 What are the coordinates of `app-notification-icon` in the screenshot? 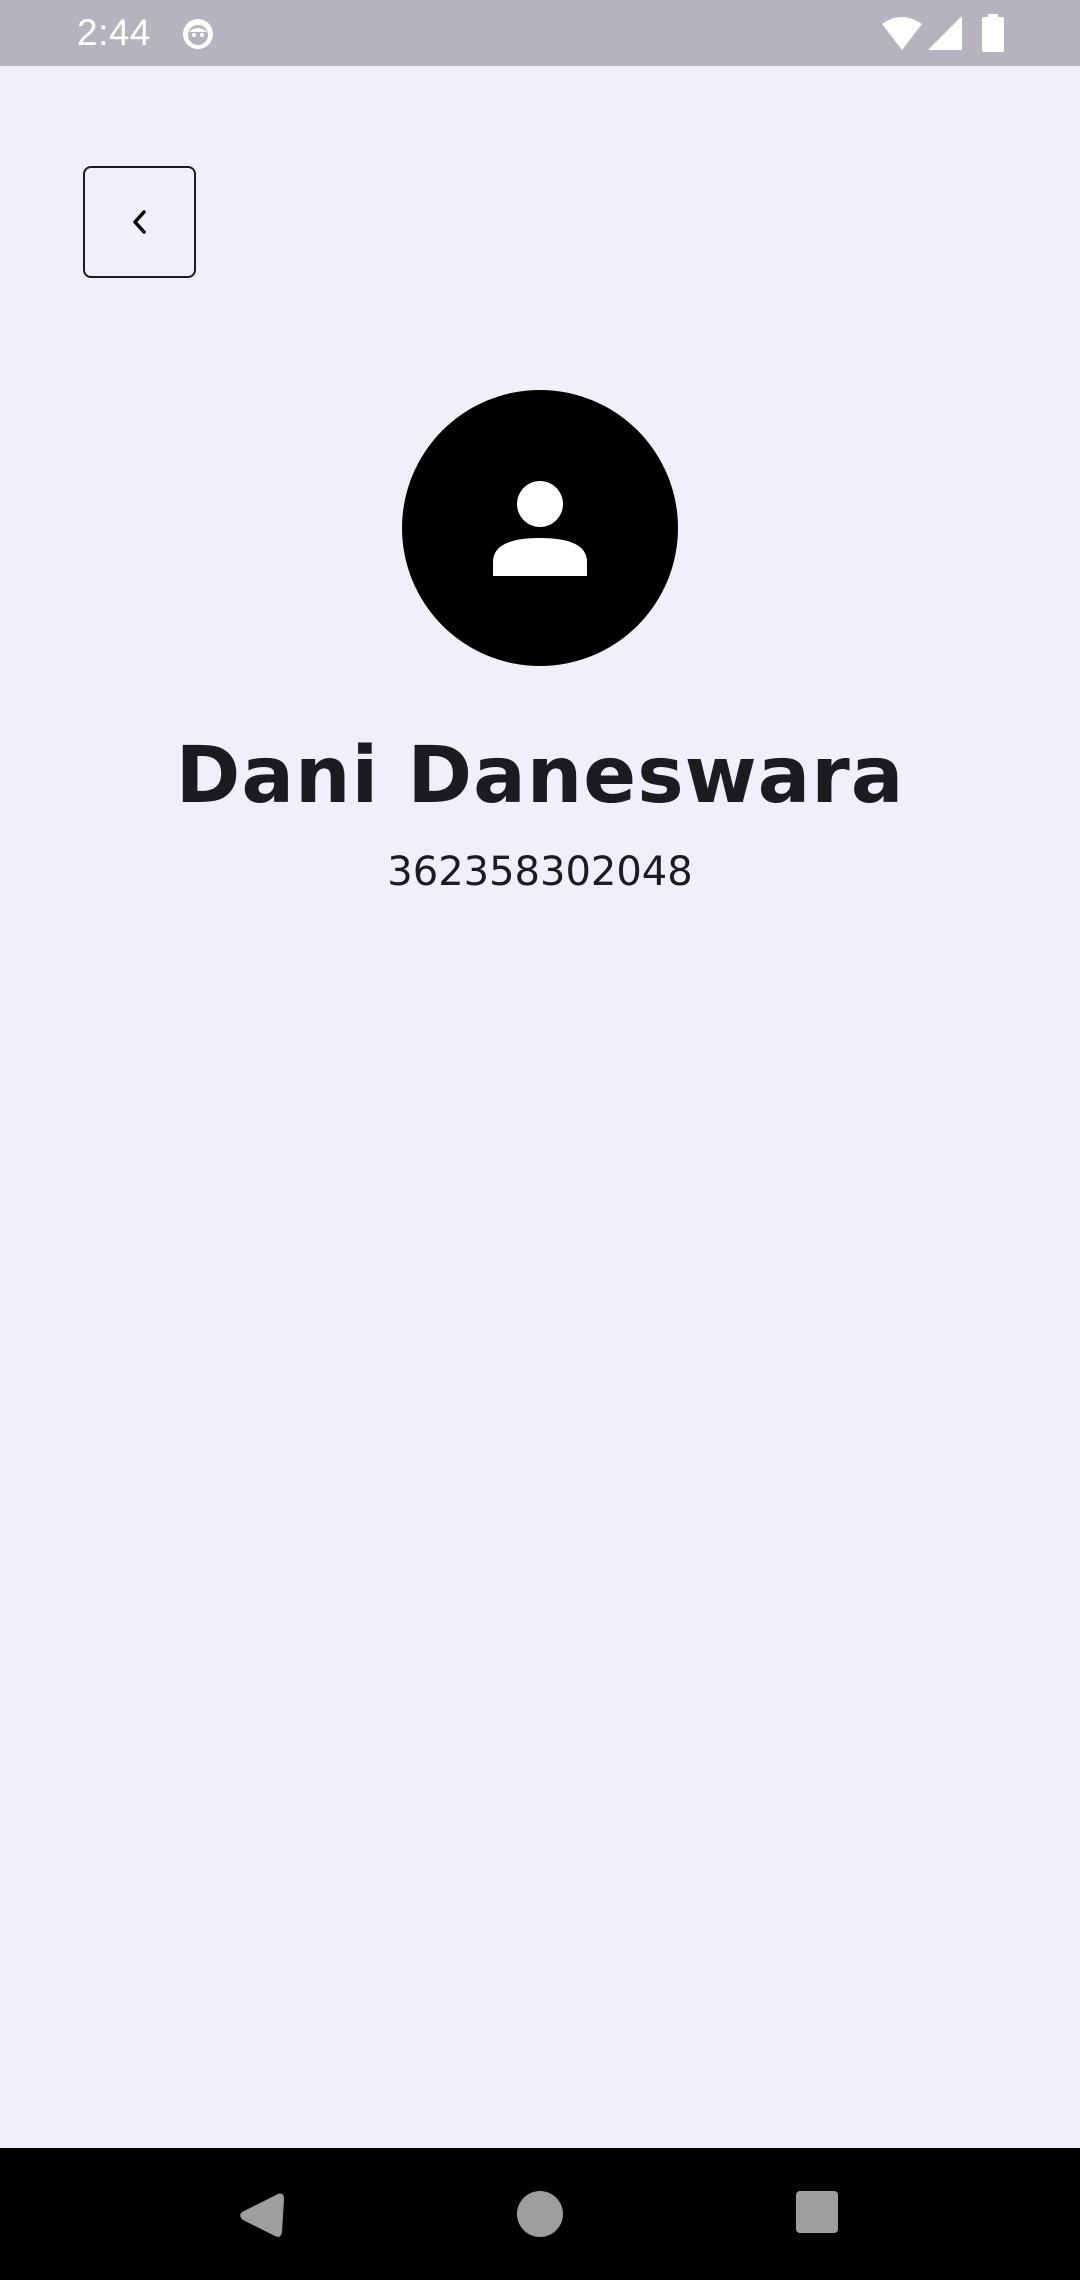 It's located at (198, 34).